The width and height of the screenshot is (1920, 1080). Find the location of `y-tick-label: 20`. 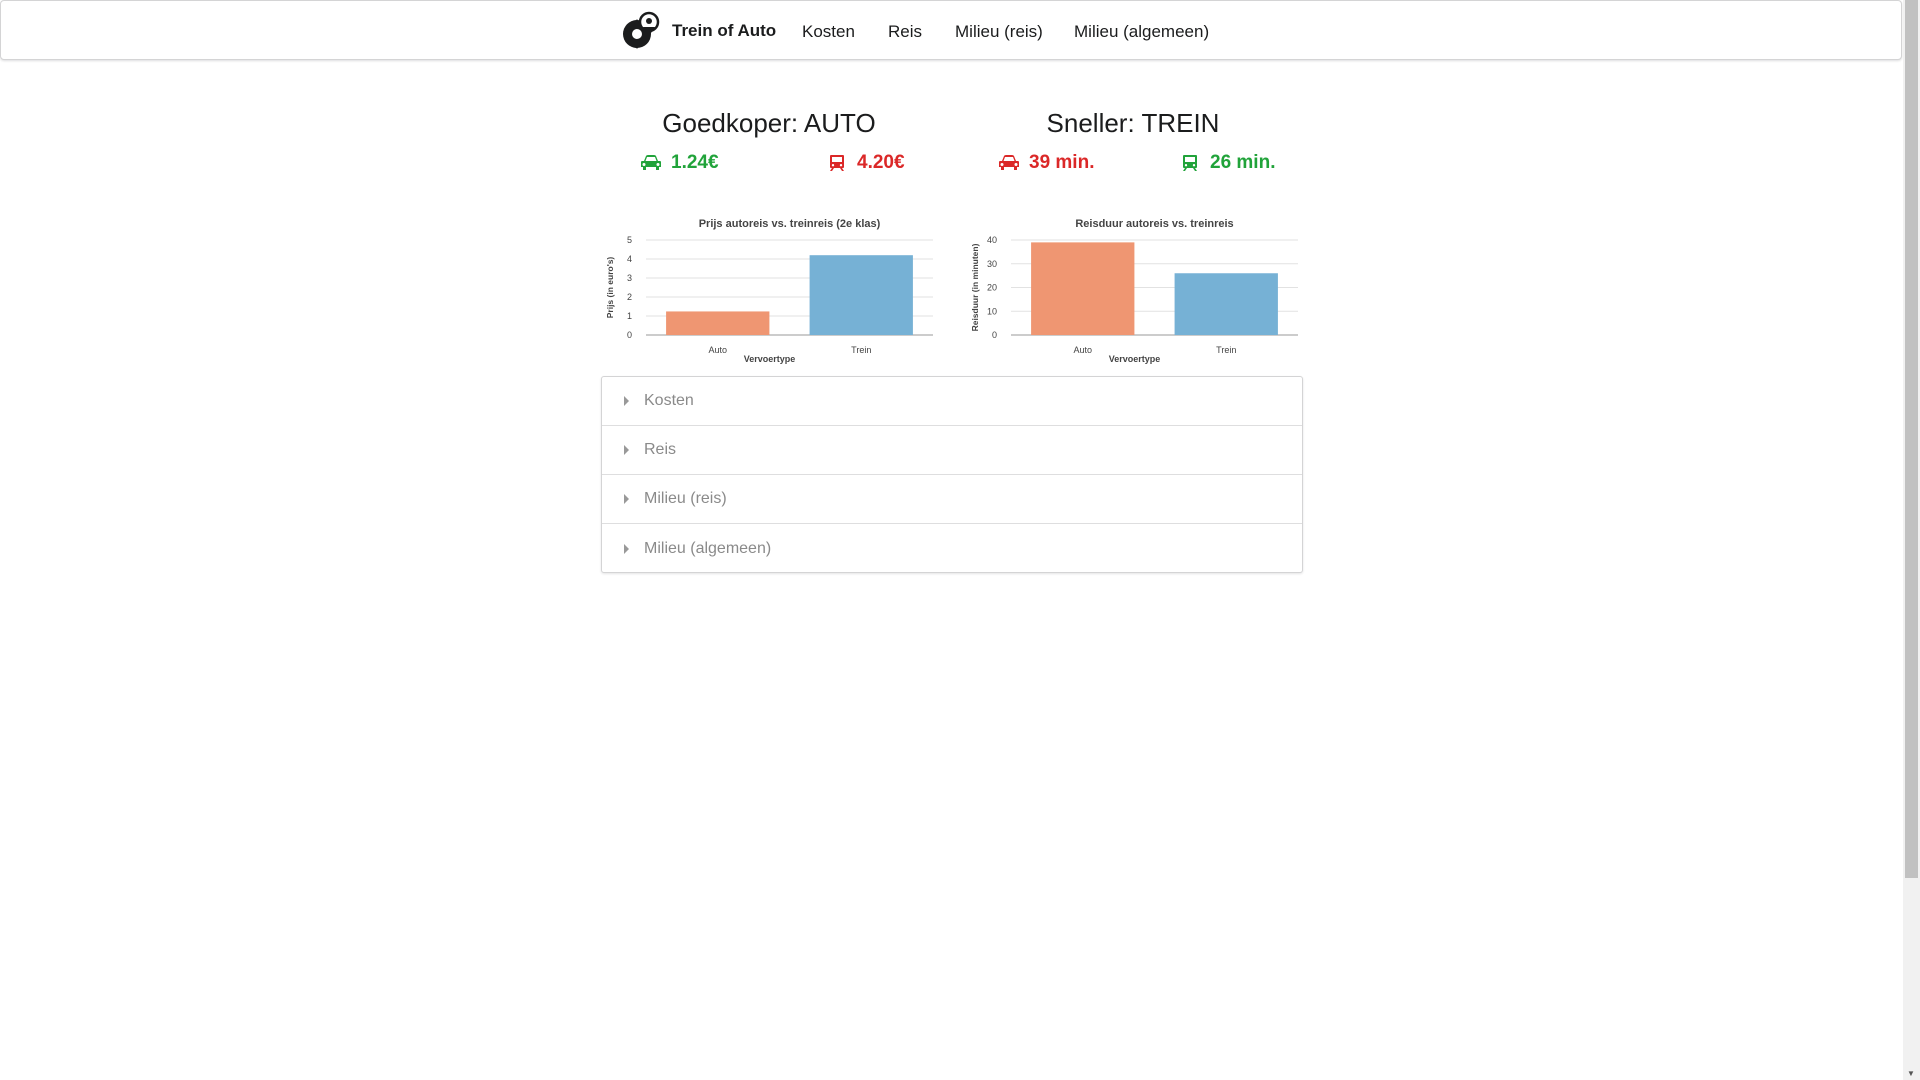

y-tick-label: 20 is located at coordinates (992, 288).